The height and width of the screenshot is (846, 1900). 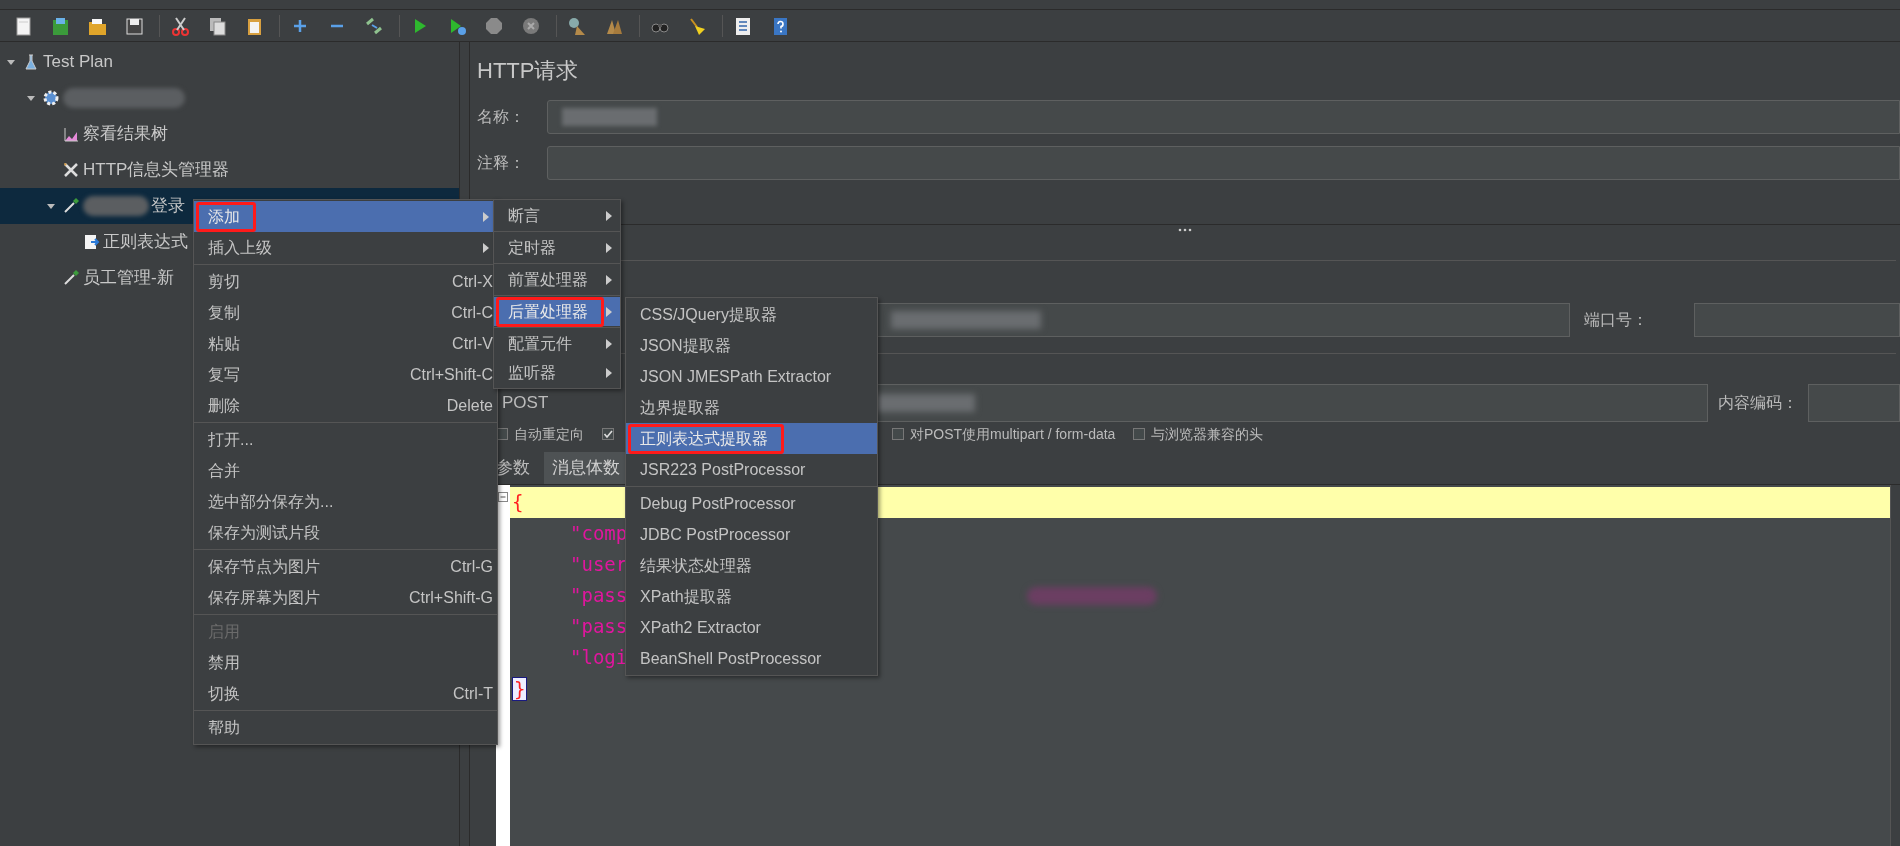 I want to click on tree-label: 察看结果树, so click(x=125, y=134).